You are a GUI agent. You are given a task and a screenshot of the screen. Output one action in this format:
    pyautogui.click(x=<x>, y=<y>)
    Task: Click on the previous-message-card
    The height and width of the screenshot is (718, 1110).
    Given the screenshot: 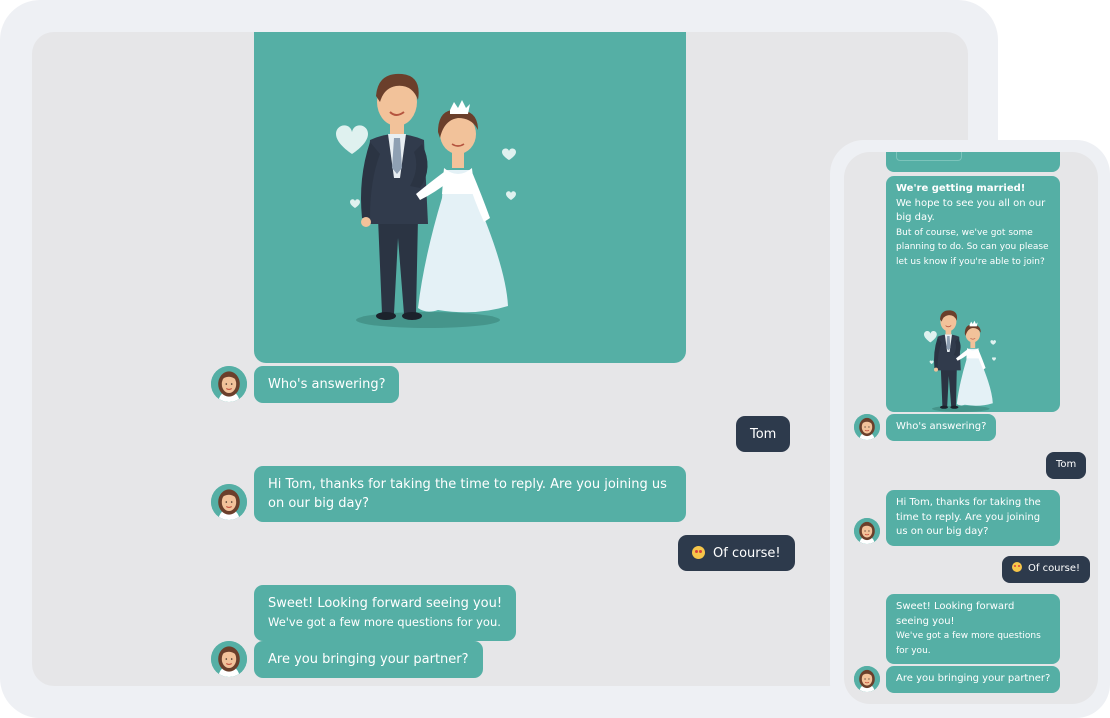 What is the action you would take?
    pyautogui.click(x=973, y=162)
    